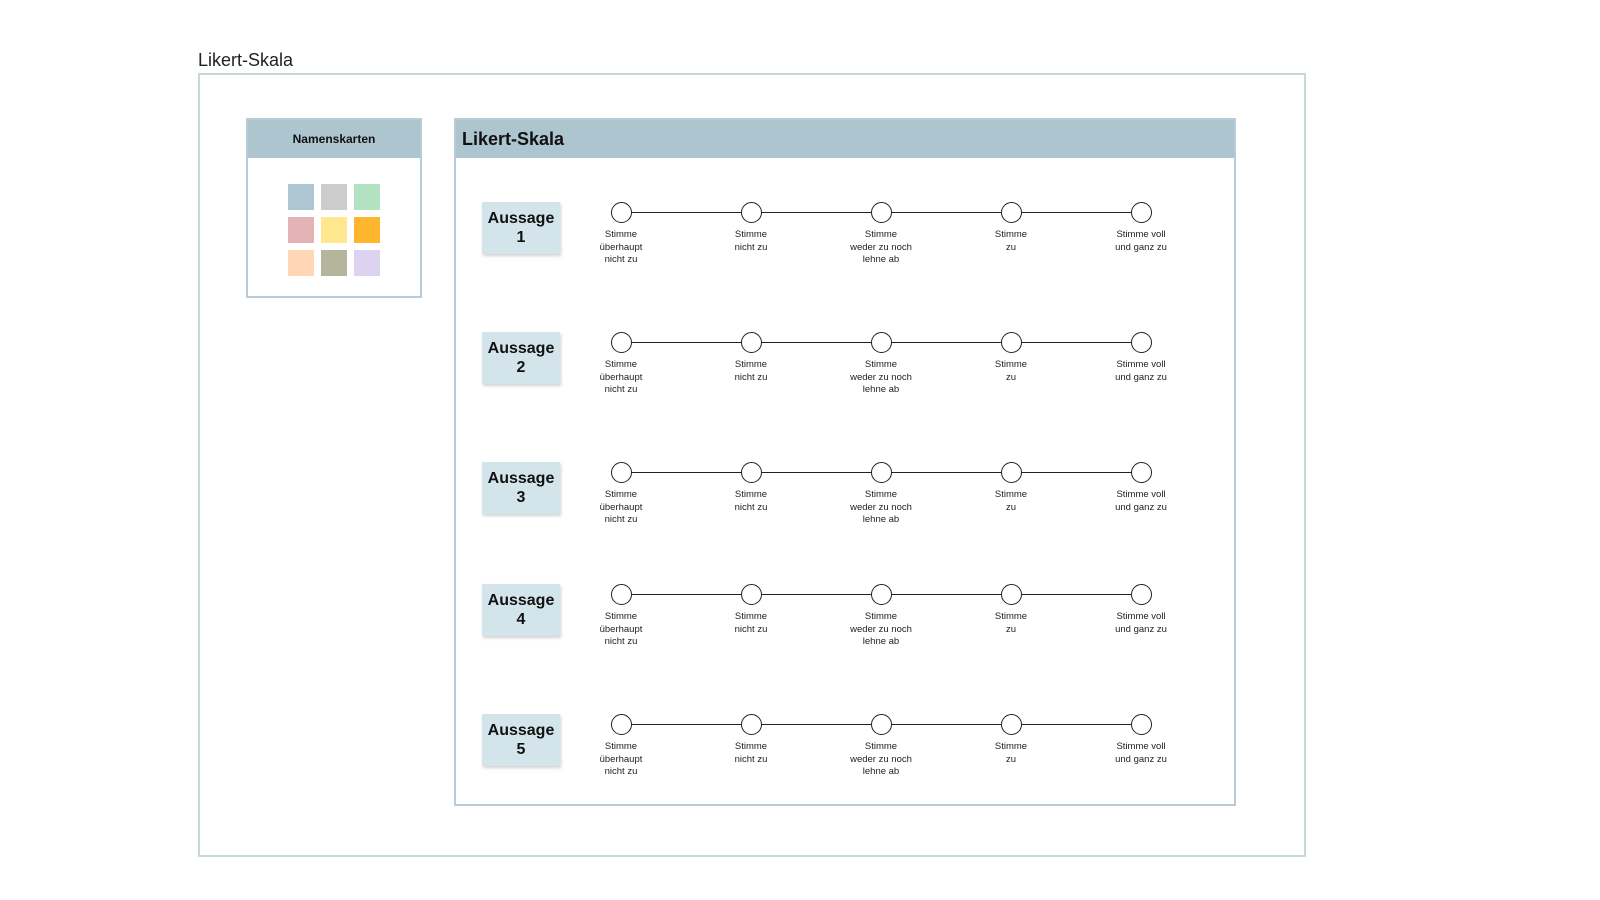 This screenshot has height=900, width=1600. Describe the element at coordinates (521, 358) in the screenshot. I see `statement-card: Aussage 2` at that location.